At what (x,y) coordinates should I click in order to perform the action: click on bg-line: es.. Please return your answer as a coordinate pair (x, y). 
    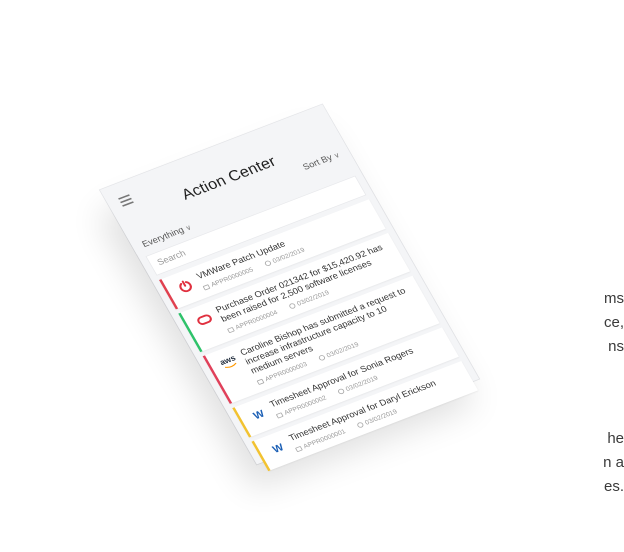
    Looking at the image, I should click on (613, 486).